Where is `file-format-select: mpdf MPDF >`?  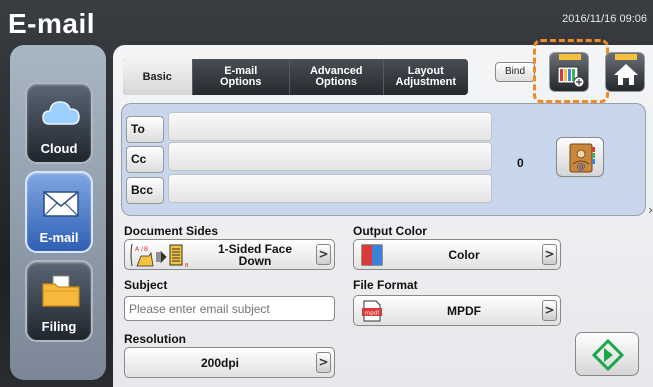 file-format-select: mpdf MPDF > is located at coordinates (457, 310).